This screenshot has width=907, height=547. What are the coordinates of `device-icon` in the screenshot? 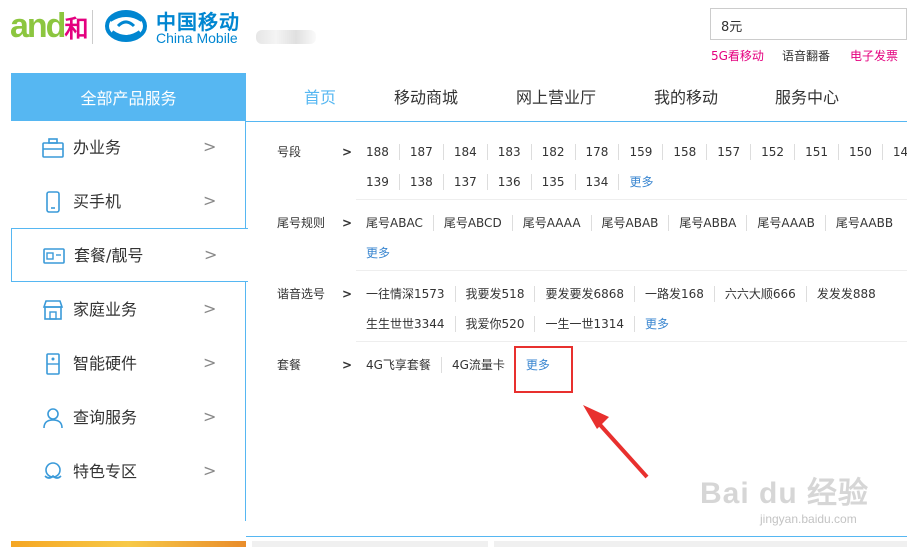 It's located at (53, 364).